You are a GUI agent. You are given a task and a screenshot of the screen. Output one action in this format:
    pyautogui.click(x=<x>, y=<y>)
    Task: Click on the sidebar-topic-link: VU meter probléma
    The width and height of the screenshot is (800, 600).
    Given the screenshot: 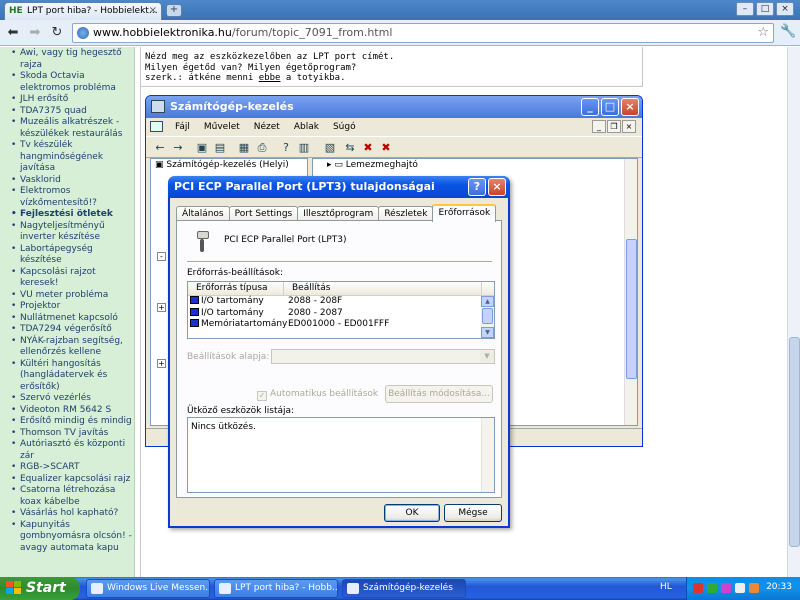 What is the action you would take?
    pyautogui.click(x=70, y=296)
    